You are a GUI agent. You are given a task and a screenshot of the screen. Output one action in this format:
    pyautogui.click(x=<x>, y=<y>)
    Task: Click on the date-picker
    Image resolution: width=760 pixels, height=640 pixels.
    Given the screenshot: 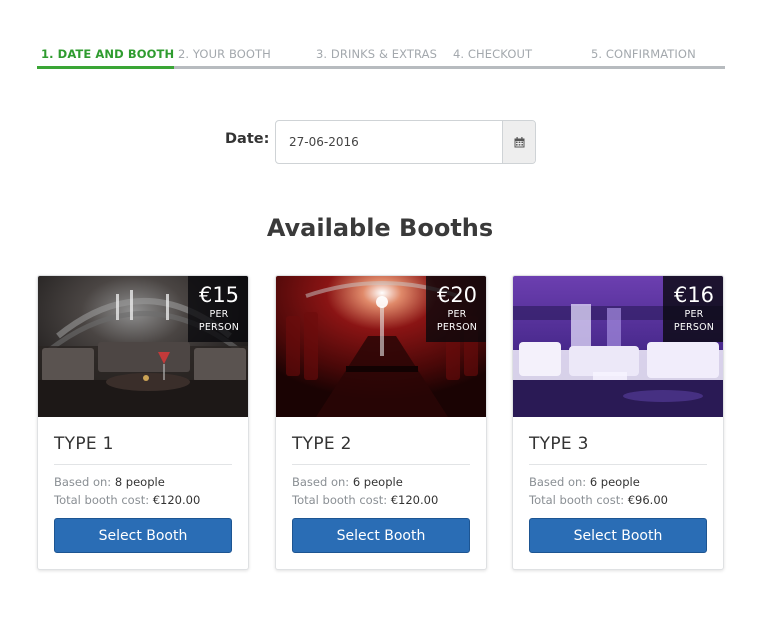 What is the action you would take?
    pyautogui.click(x=405, y=142)
    